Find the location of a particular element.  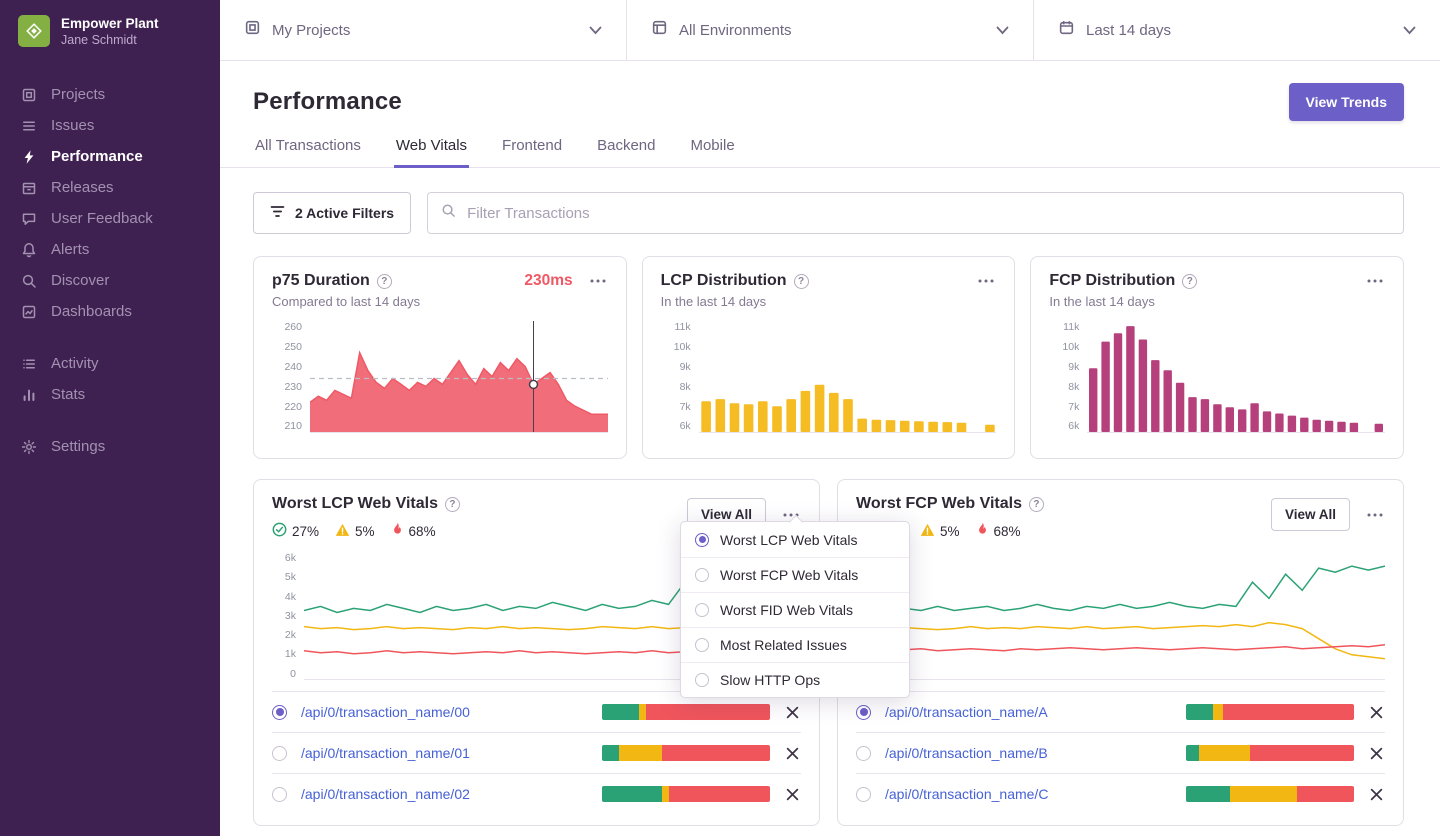

projects-filter-icon is located at coordinates (252, 30).